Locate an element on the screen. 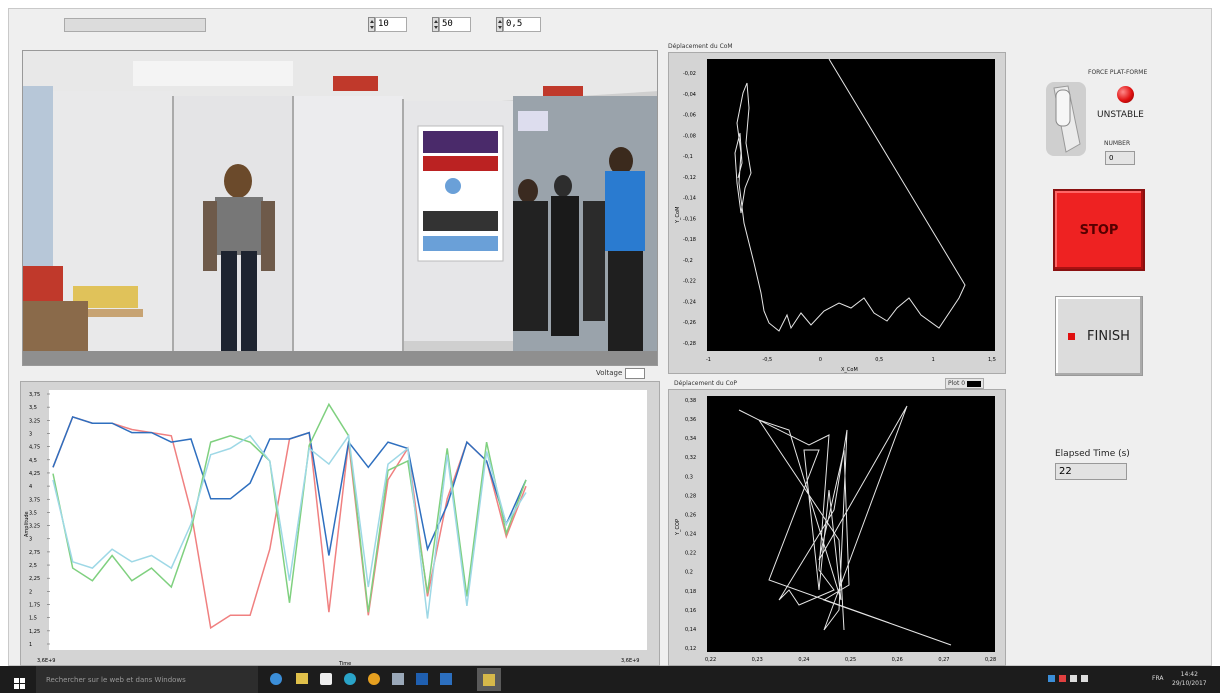 The width and height of the screenshot is (1220, 693). edge-browser-icon is located at coordinates (276, 679).